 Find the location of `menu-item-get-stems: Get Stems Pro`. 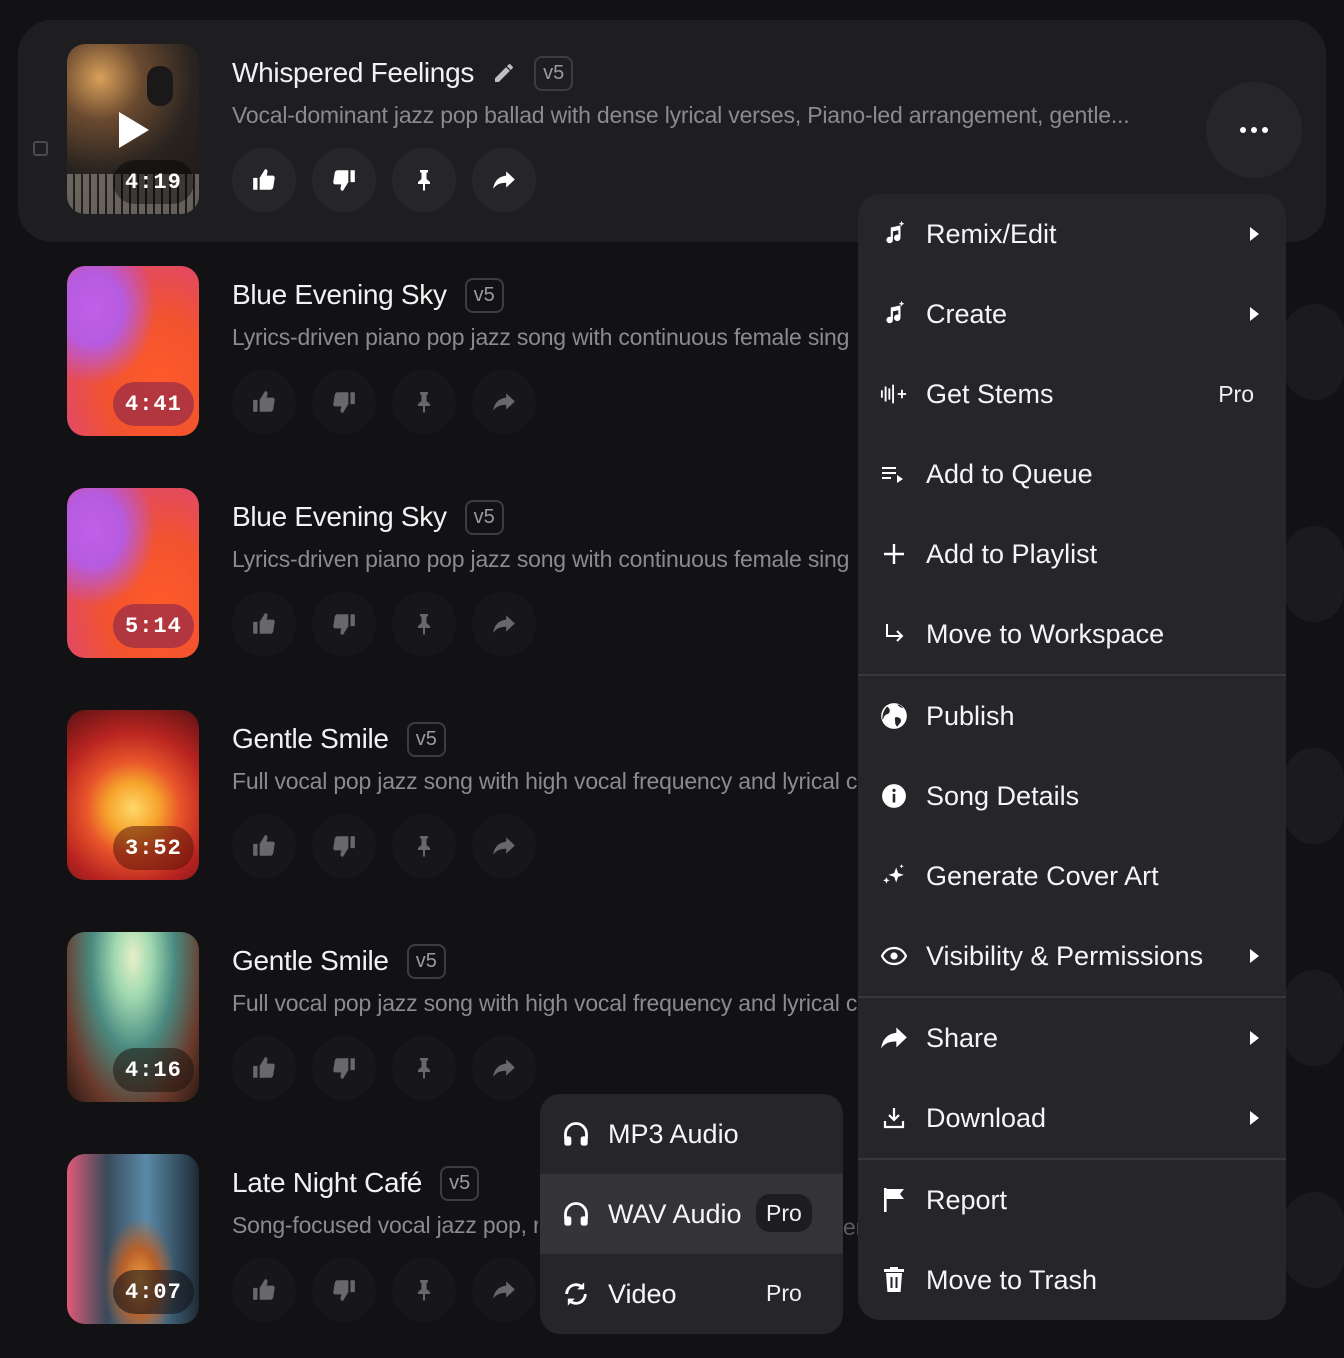

menu-item-get-stems: Get Stems Pro is located at coordinates (1072, 394).